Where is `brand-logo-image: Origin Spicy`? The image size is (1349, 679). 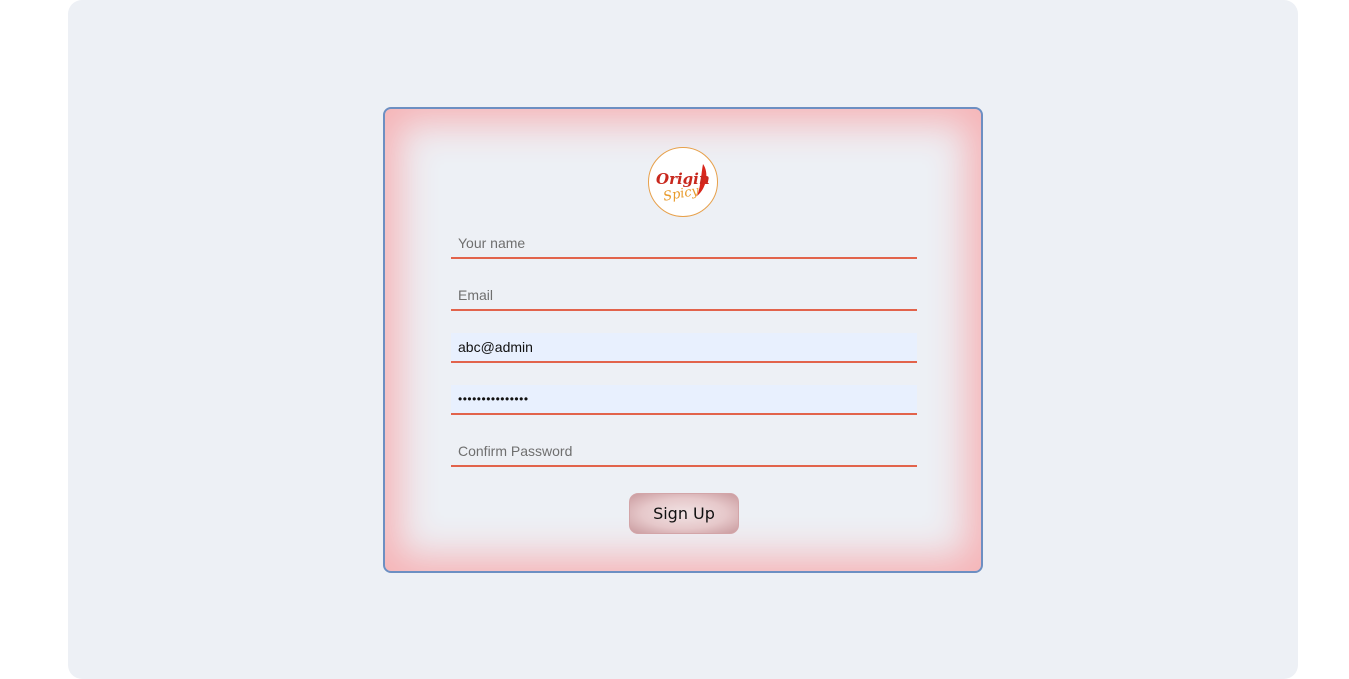
brand-logo-image: Origin Spicy is located at coordinates (683, 184).